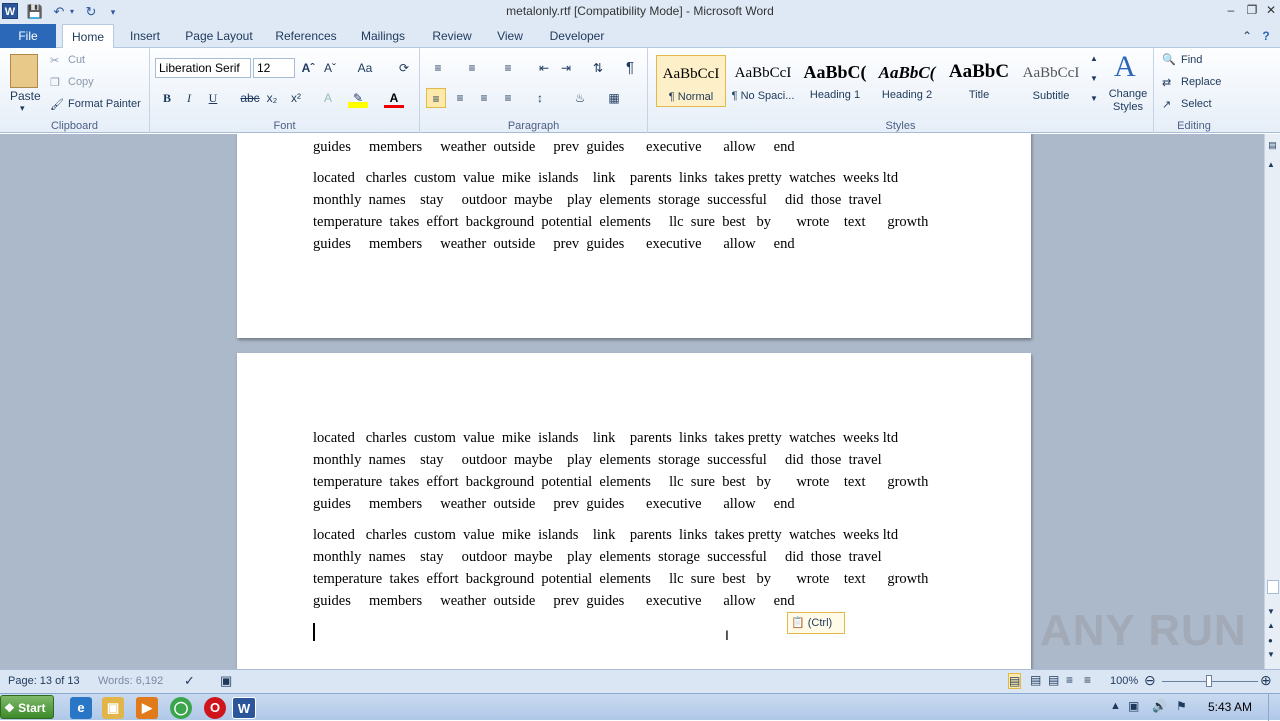 The height and width of the screenshot is (721, 1280). Describe the element at coordinates (1053, 680) in the screenshot. I see `web-layout-icon: ▤` at that location.